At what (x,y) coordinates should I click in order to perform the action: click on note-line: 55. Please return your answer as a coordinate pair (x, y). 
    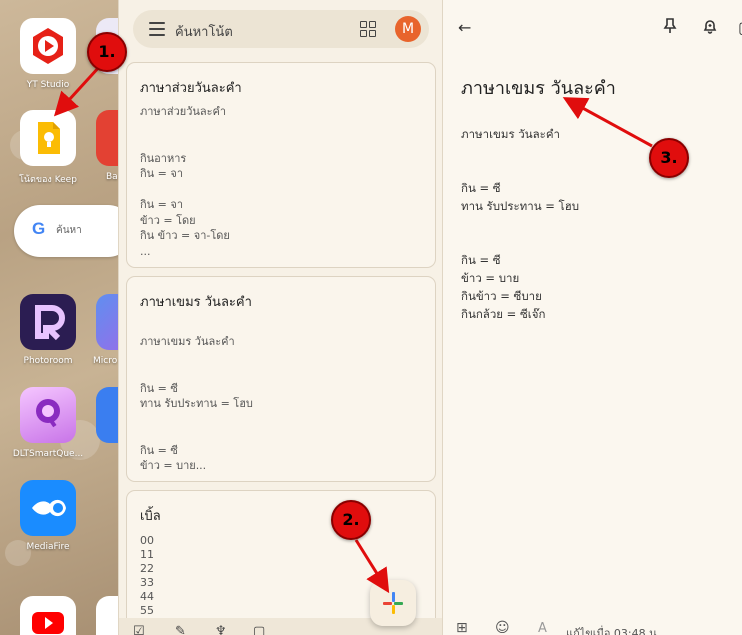
    Looking at the image, I should click on (147, 610).